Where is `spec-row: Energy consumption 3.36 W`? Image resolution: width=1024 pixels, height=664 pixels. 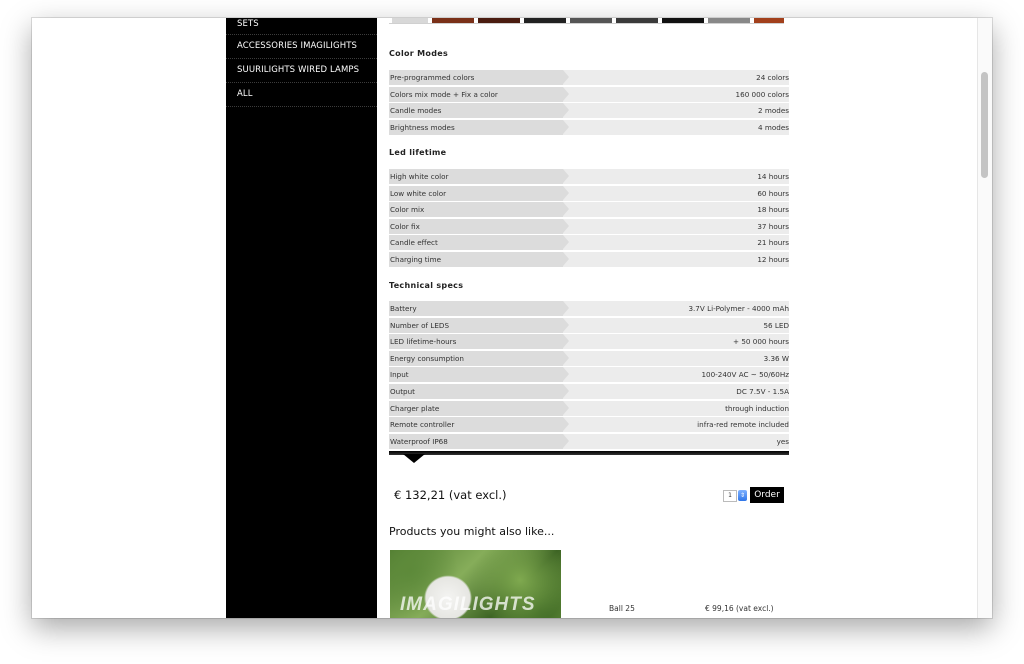
spec-row: Energy consumption 3.36 W is located at coordinates (589, 358).